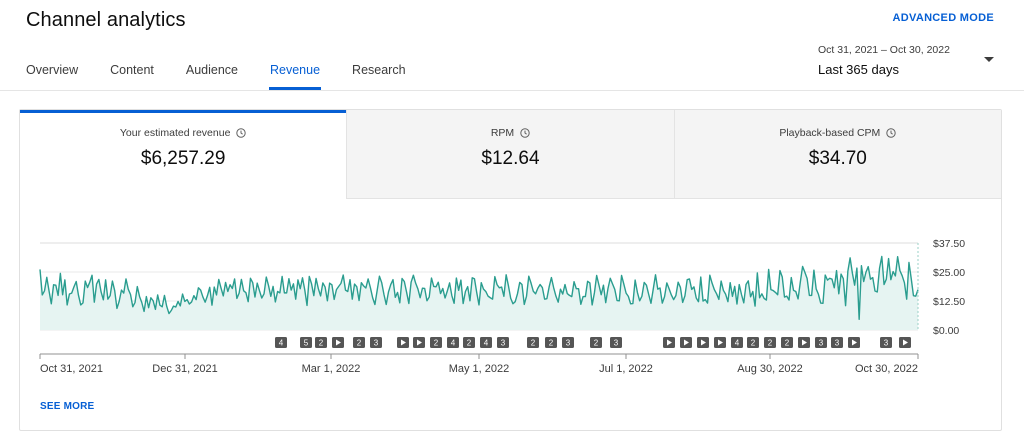 Image resolution: width=1024 pixels, height=444 pixels. Describe the element at coordinates (295, 73) in the screenshot. I see `tab-revenue: Revenue` at that location.